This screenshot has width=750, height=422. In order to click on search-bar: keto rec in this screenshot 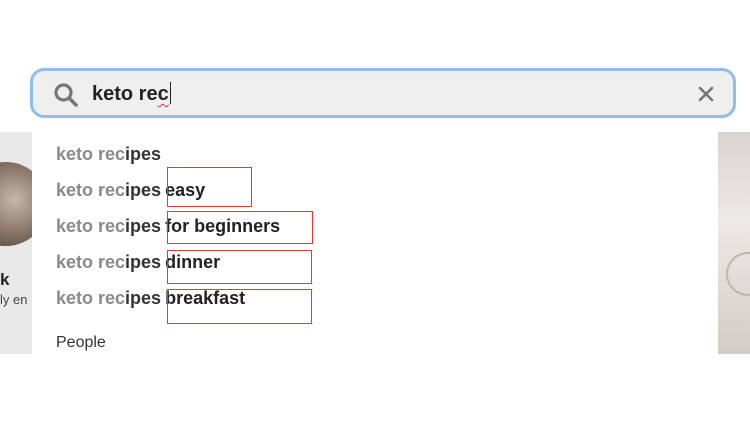, I will do `click(383, 93)`.